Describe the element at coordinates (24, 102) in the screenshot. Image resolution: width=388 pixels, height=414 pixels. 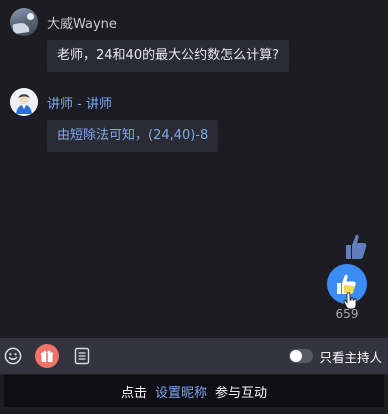
I see `teacher-avatar` at that location.